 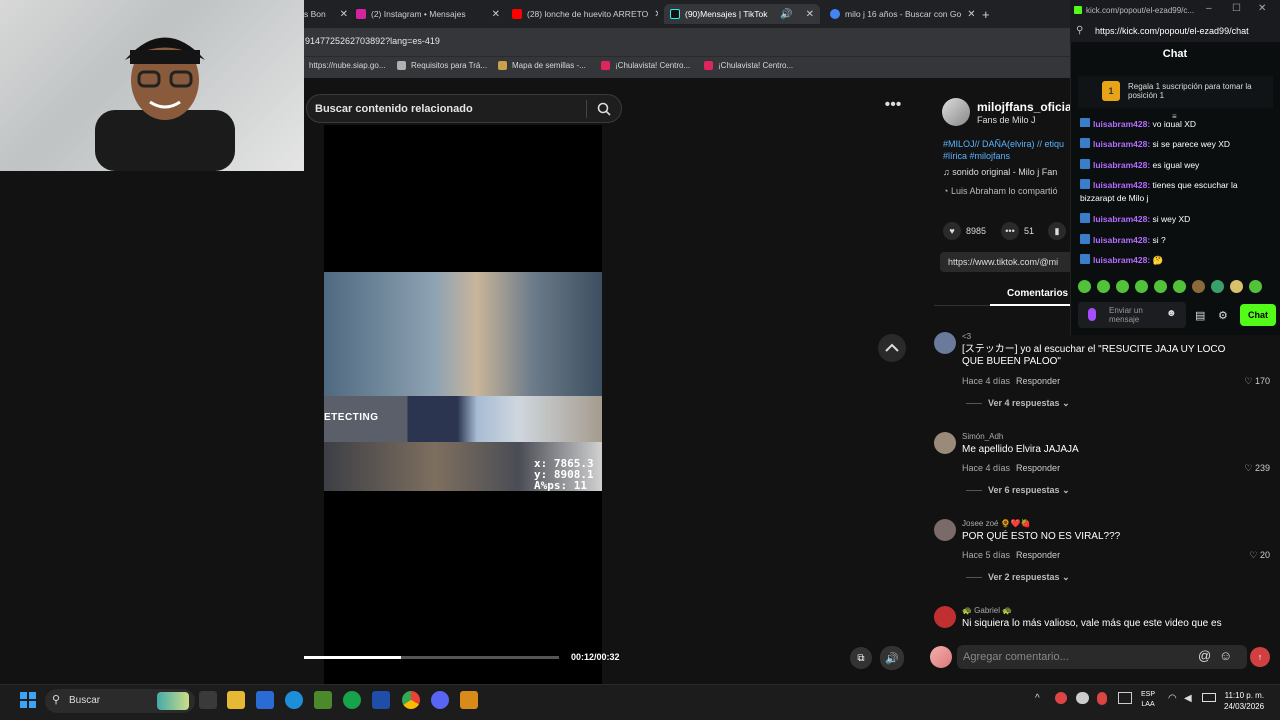 What do you see at coordinates (1209, 8) in the screenshot?
I see `minimize-icon: –` at bounding box center [1209, 8].